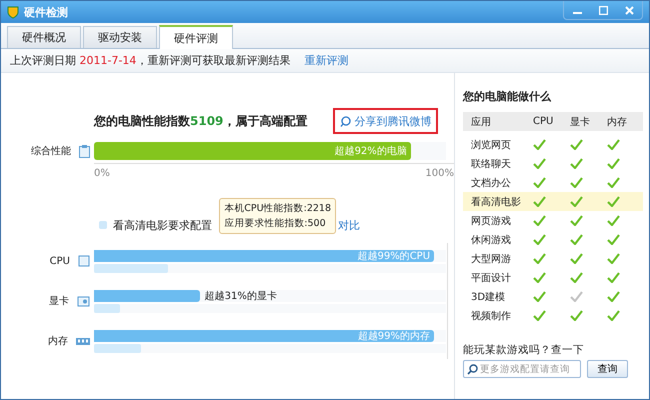  I want to click on search-field: 更多游戏配置请查询, so click(522, 369).